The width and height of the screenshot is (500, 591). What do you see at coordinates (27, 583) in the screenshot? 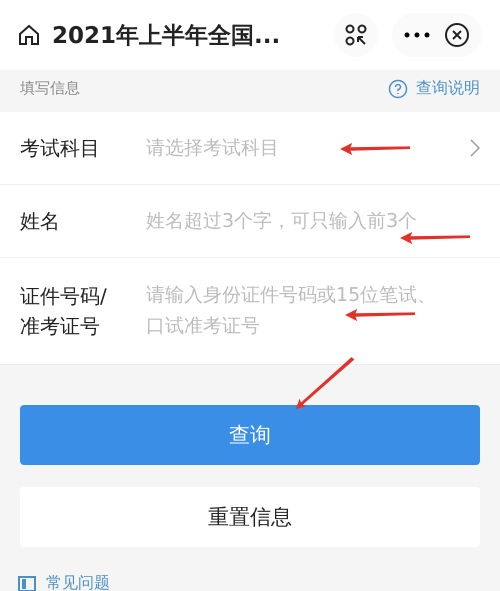
I see `book-icon` at bounding box center [27, 583].